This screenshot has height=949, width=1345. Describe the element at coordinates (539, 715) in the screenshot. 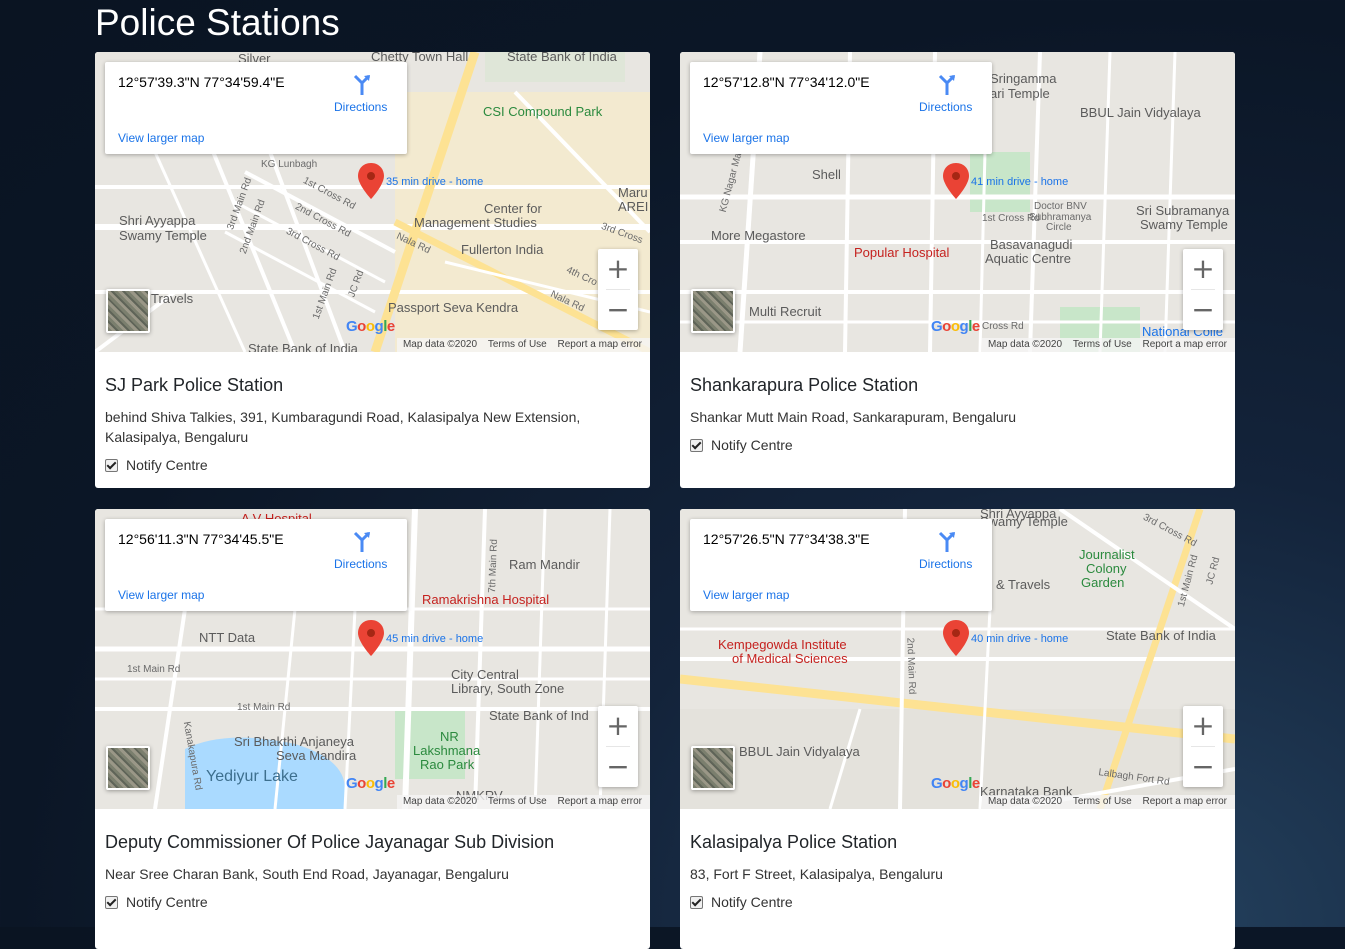

I see `map-label: State Bank of Ind` at that location.